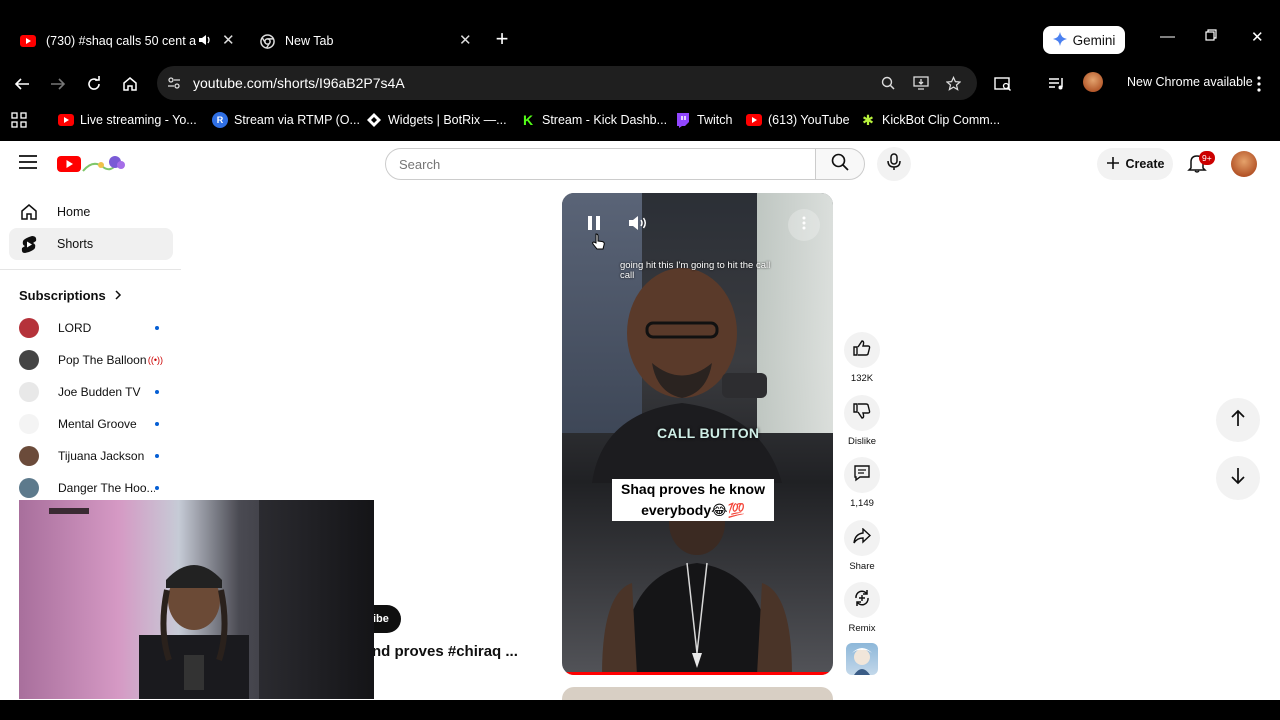 The image size is (1280, 720). I want to click on subscription-mental-groove: Mental Groove, so click(94, 424).